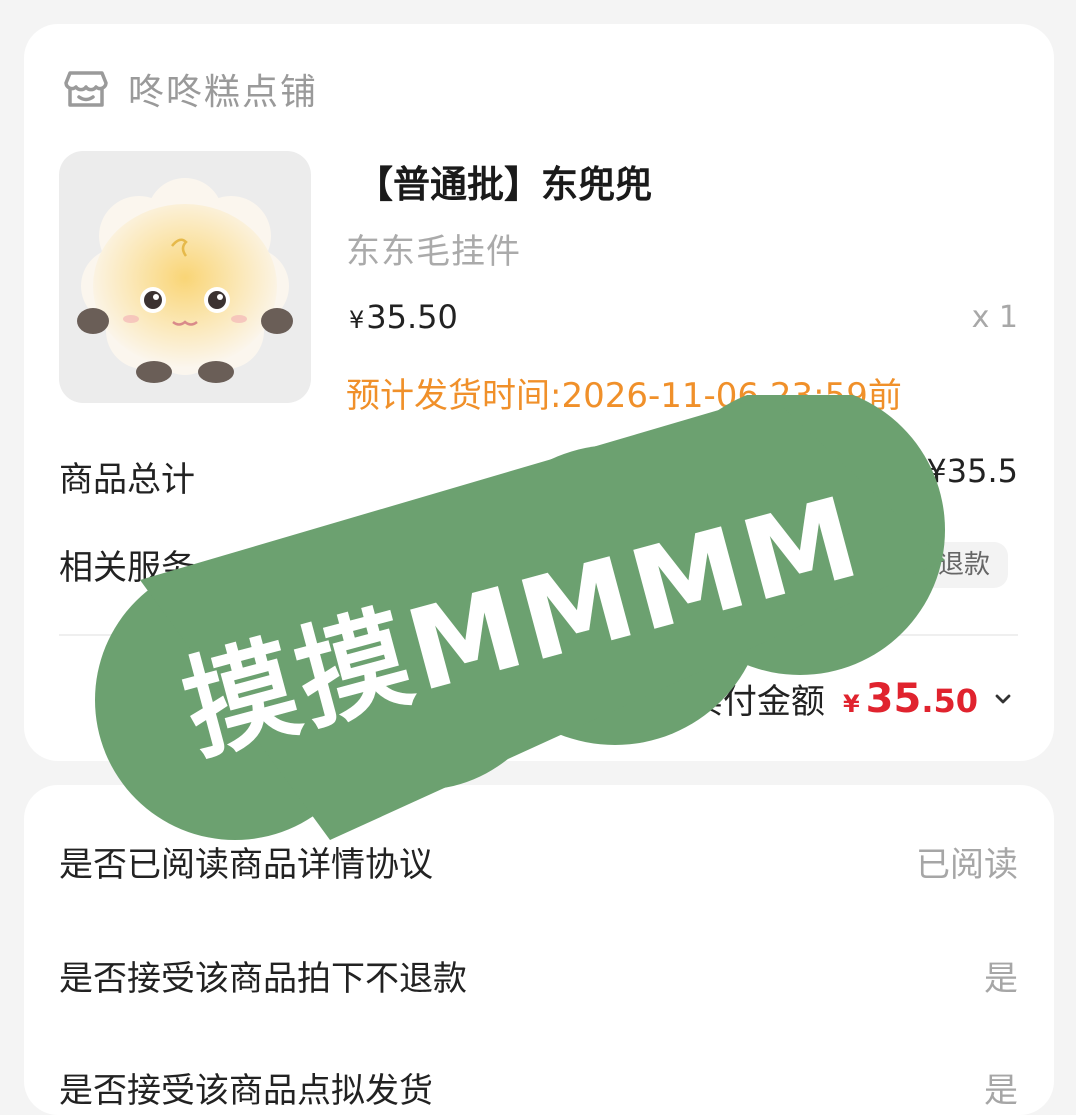  Describe the element at coordinates (185, 280) in the screenshot. I see `plush-mascot-image` at that location.